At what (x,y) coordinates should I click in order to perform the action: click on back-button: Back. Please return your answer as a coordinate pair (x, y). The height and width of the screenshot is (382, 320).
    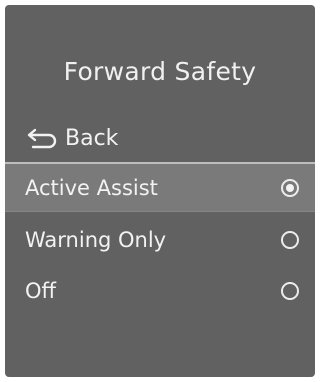
    Looking at the image, I should click on (72, 138).